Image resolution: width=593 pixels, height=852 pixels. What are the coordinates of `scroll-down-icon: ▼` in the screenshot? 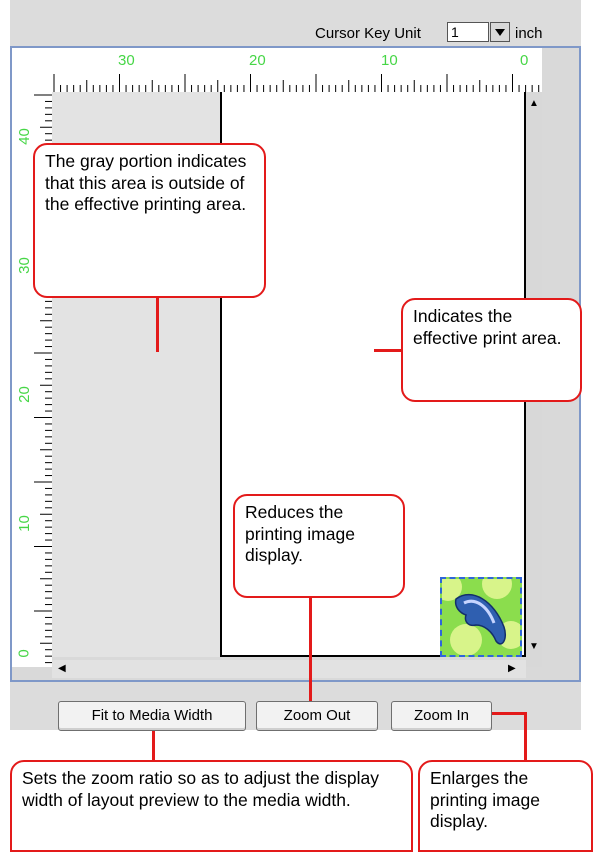 It's located at (534, 646).